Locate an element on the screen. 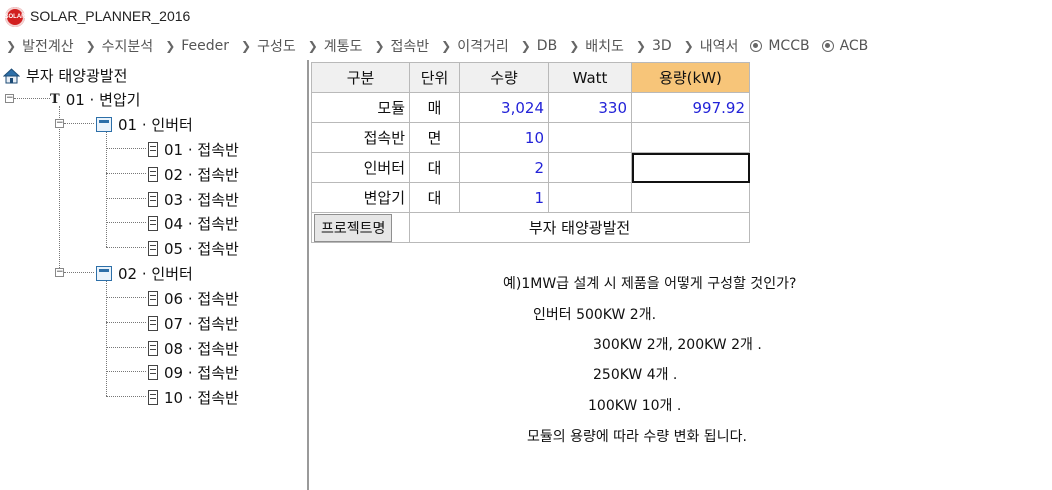  menu-item-mccb: MCCB is located at coordinates (780, 46).